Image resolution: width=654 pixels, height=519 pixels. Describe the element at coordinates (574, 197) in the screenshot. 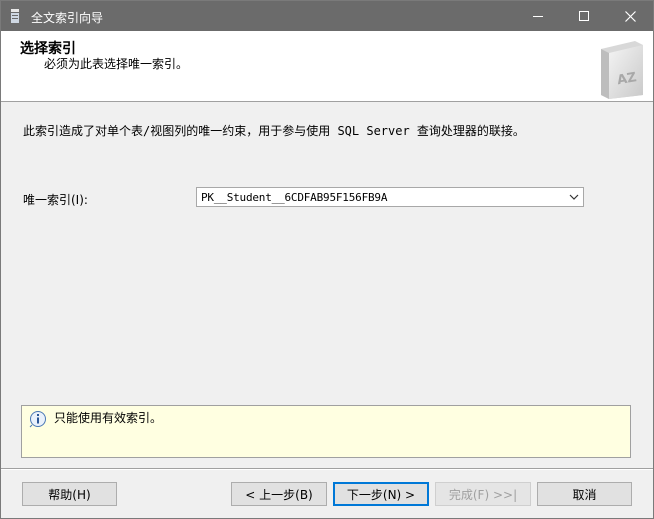

I see `chevron-down-icon` at that location.